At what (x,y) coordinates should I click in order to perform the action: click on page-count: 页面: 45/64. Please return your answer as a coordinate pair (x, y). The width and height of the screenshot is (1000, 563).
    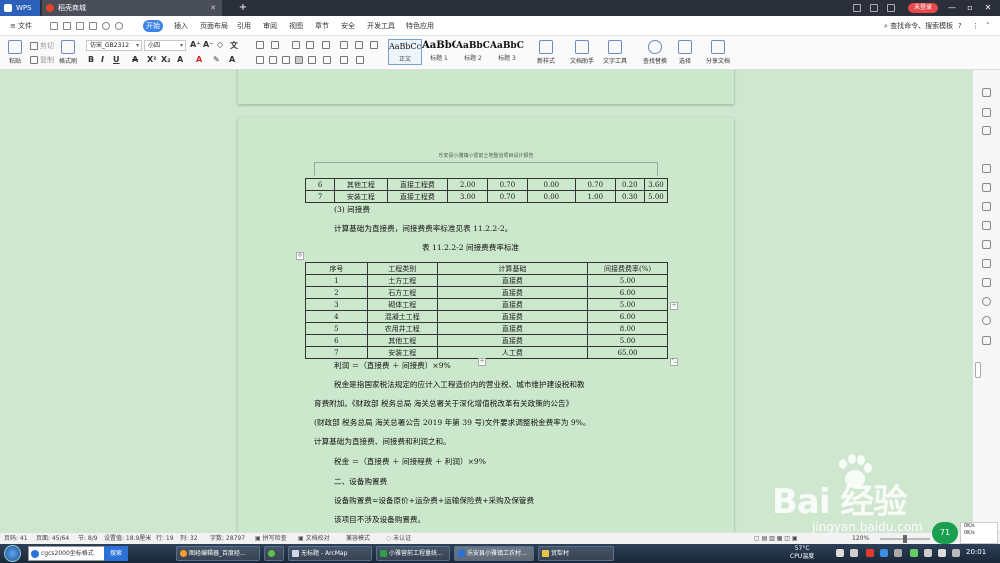
    Looking at the image, I should click on (52, 539).